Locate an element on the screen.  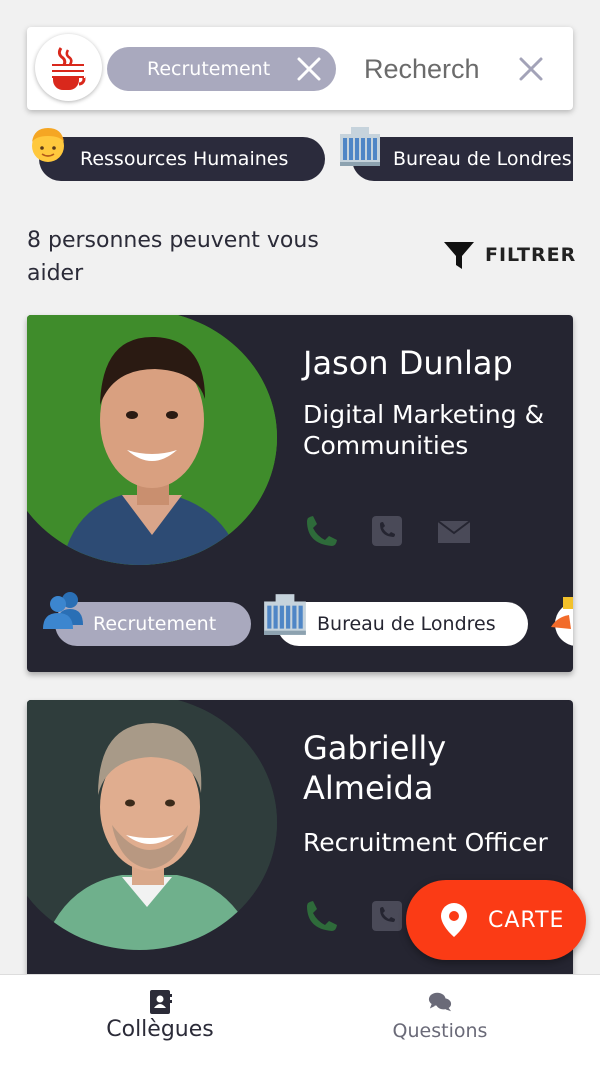
company-logo is located at coordinates (68, 67).